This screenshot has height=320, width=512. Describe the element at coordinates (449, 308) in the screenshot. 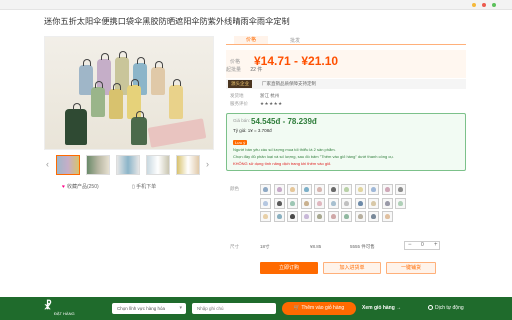

I see `auto-translate-label: Dịch tự động` at that location.